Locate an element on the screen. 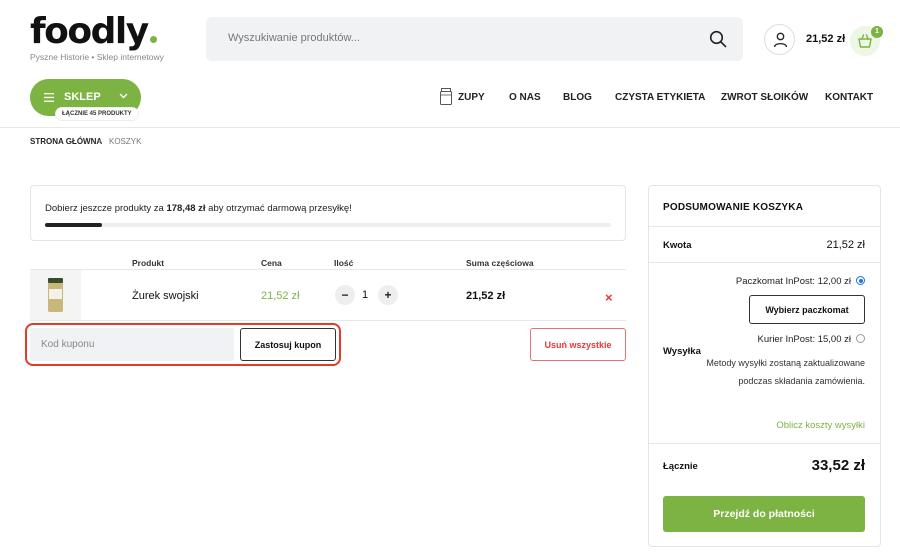 Image resolution: width=900 pixels, height=559 pixels. product-subtotal: 21,52 zł is located at coordinates (486, 296).